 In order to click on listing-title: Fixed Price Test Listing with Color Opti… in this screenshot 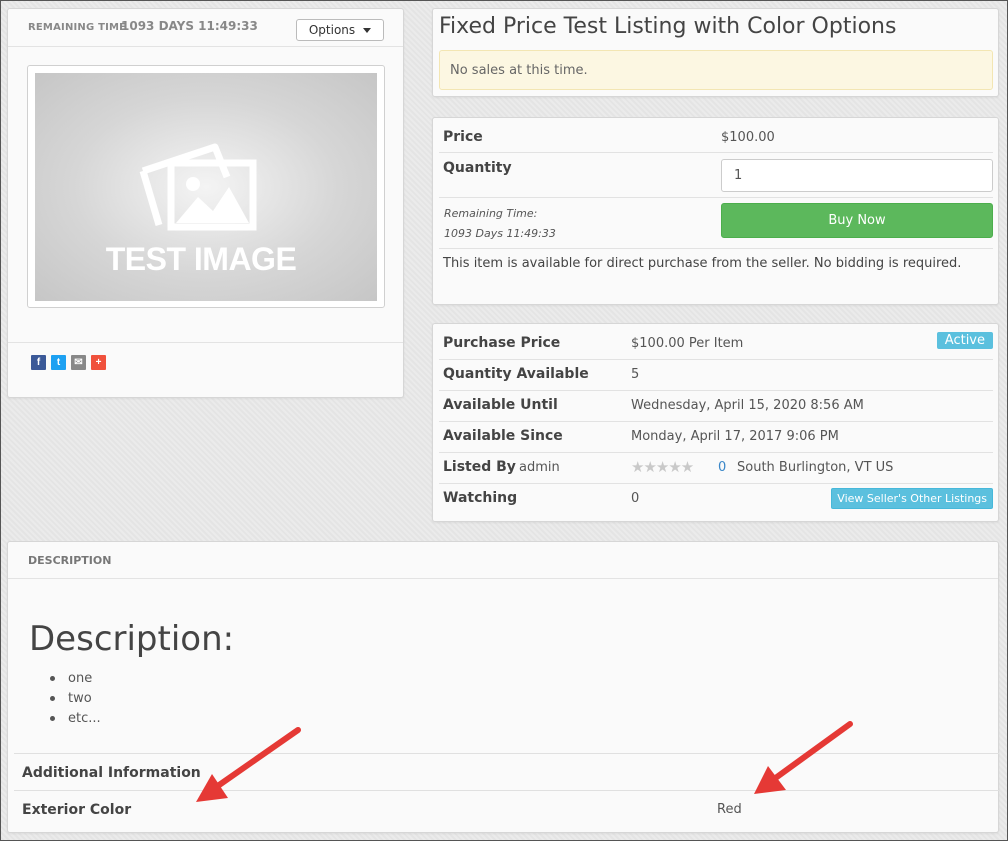, I will do `click(668, 26)`.